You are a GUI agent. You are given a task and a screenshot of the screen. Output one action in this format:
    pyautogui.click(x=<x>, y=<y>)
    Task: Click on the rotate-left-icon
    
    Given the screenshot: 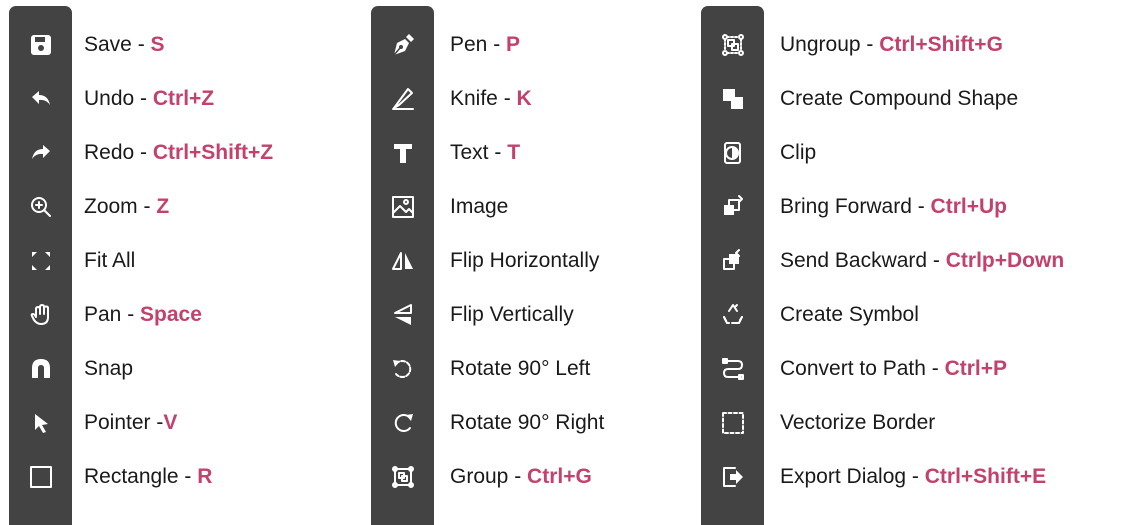 What is the action you would take?
    pyautogui.click(x=402, y=369)
    